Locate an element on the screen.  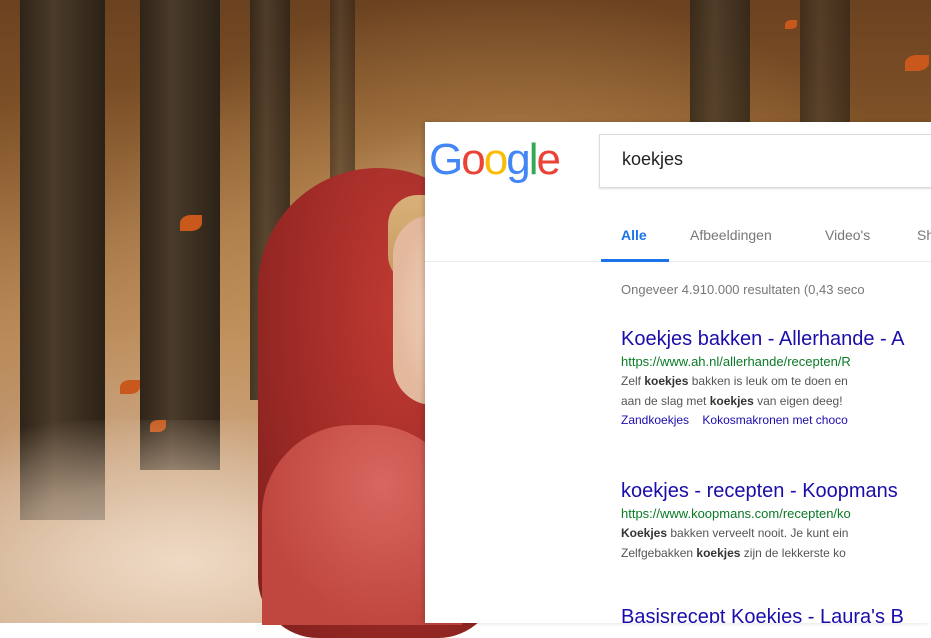
snippet-keyword: Koekjes is located at coordinates (644, 533).